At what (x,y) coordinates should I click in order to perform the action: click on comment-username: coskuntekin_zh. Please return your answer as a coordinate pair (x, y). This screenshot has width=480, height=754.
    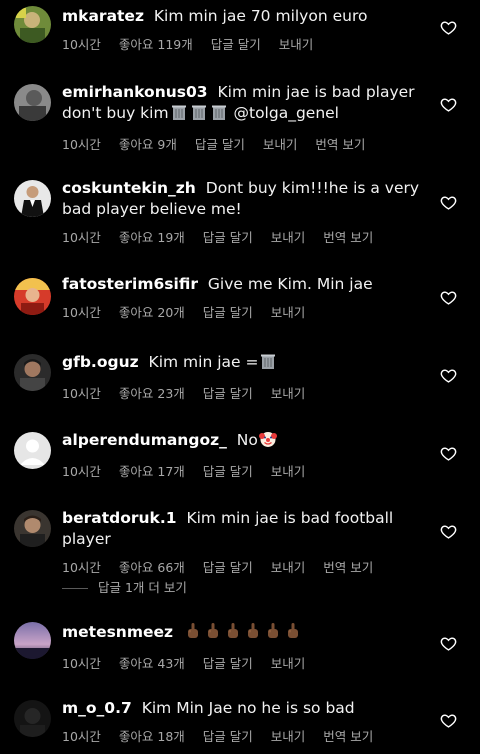
    Looking at the image, I should click on (129, 188).